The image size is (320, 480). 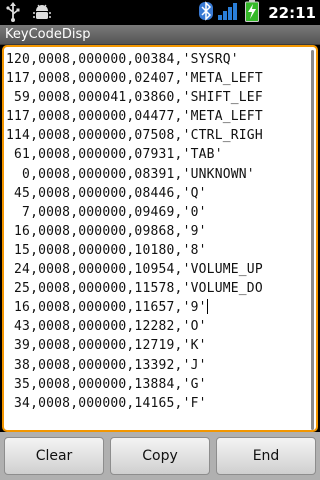 What do you see at coordinates (207, 307) in the screenshot?
I see `text-cursor` at bounding box center [207, 307].